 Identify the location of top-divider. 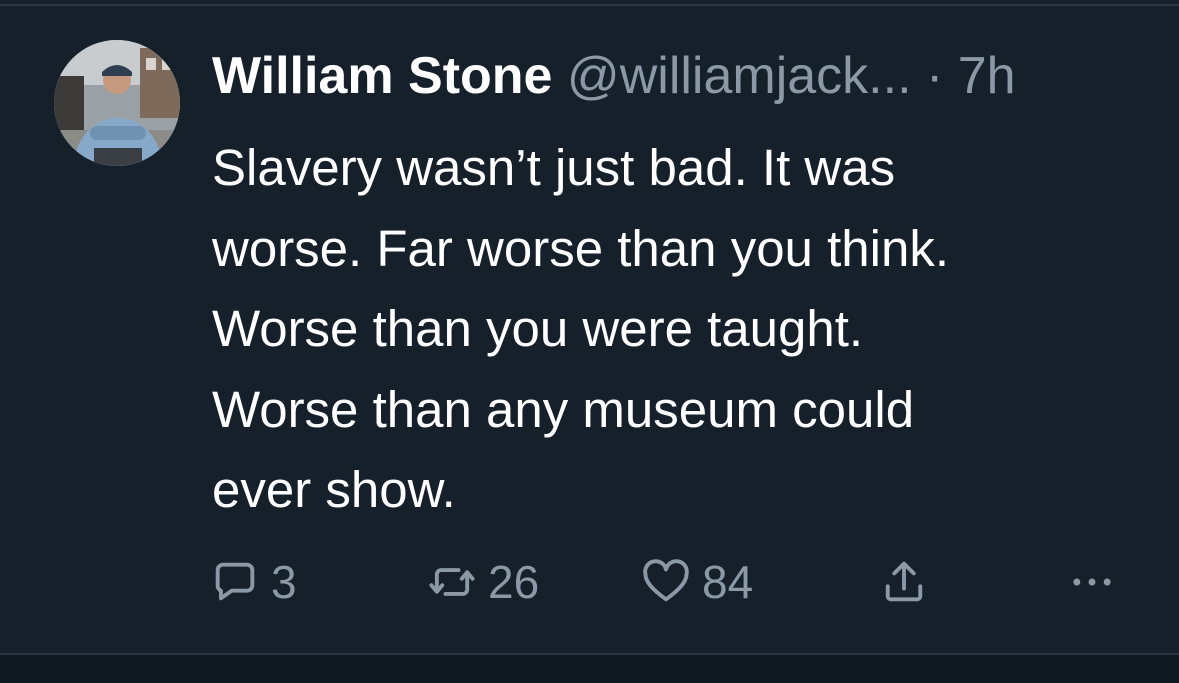
(589, 5).